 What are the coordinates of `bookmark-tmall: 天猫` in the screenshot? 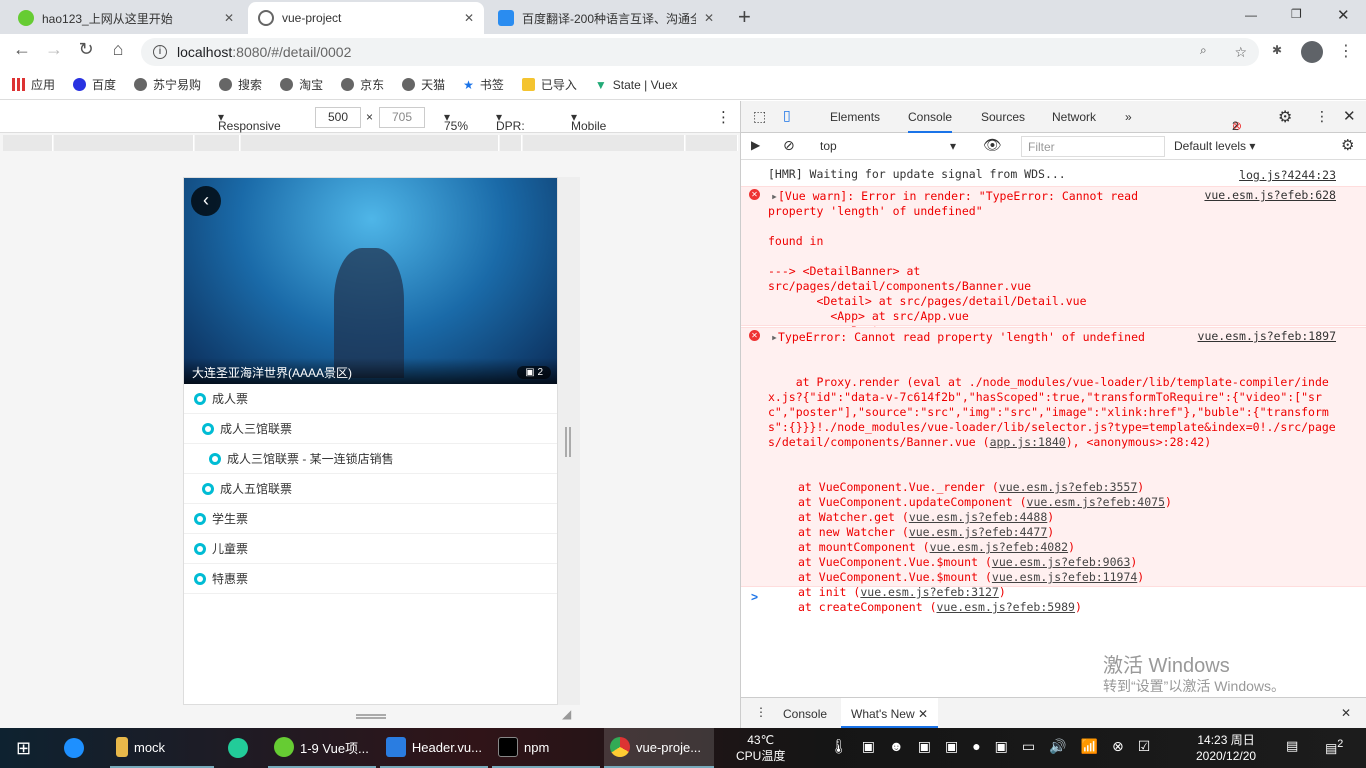 It's located at (423, 84).